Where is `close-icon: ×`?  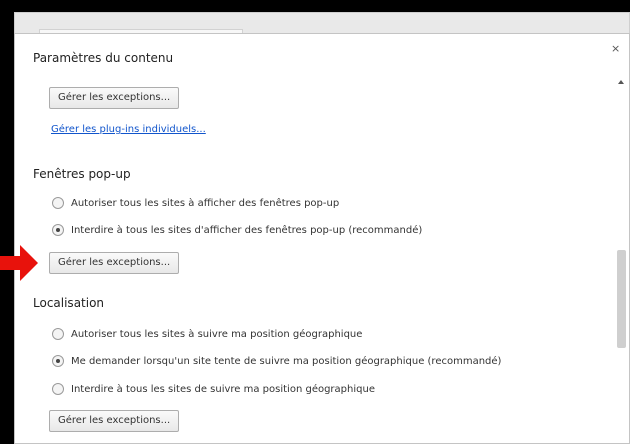
close-icon: × is located at coordinates (615, 48).